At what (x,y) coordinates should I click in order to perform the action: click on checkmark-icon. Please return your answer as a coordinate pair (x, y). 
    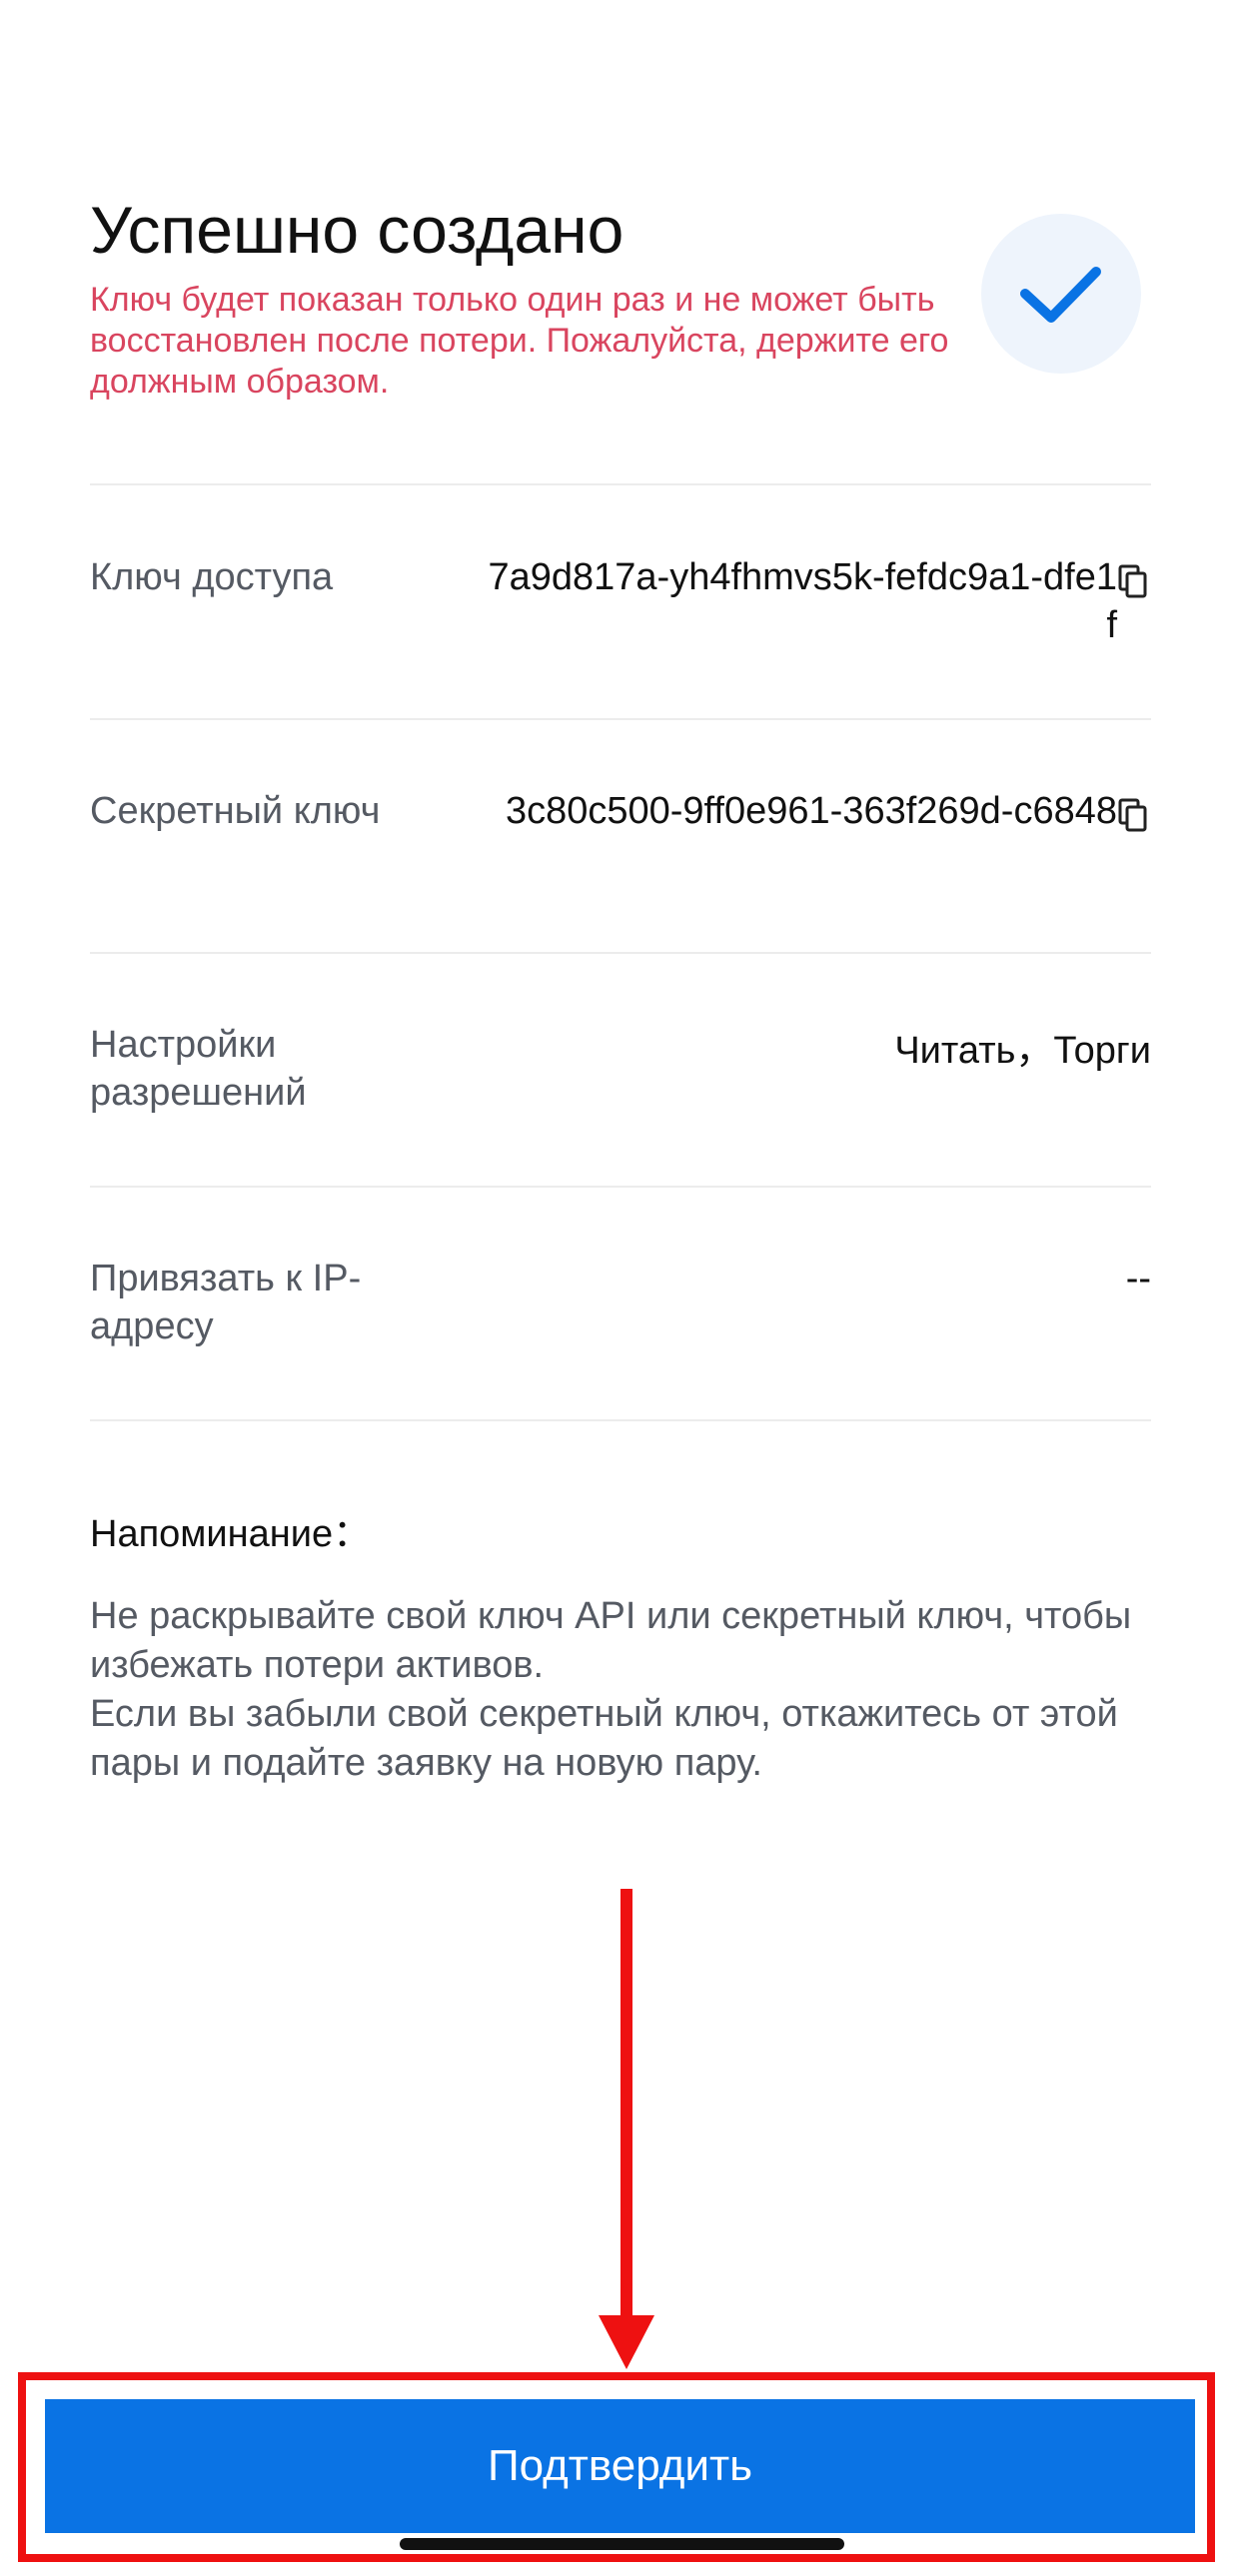
    Looking at the image, I should click on (1060, 295).